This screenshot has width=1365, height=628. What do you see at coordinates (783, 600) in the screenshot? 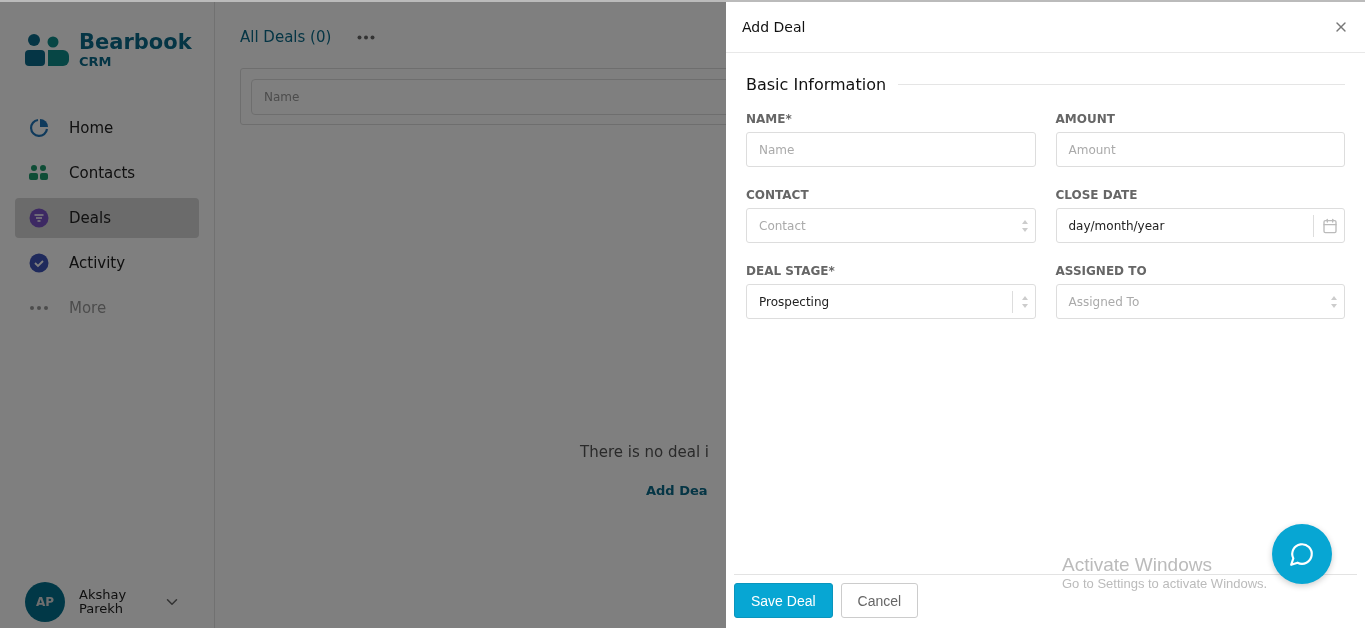
I see `save-button: Save Deal` at bounding box center [783, 600].